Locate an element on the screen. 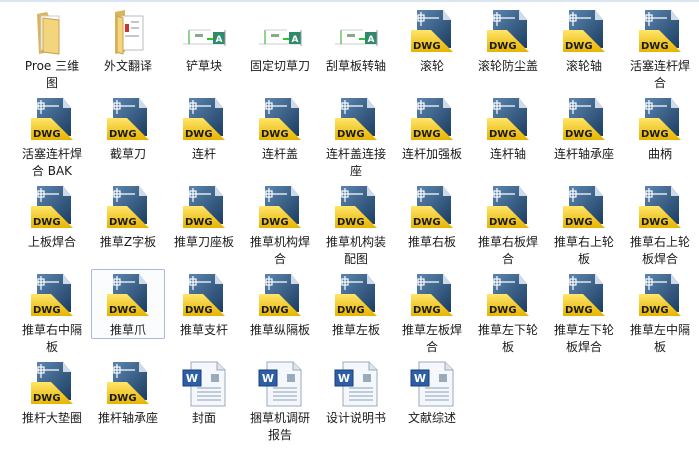 The image size is (699, 456). file-item: DWG 滚轮 is located at coordinates (432, 48).